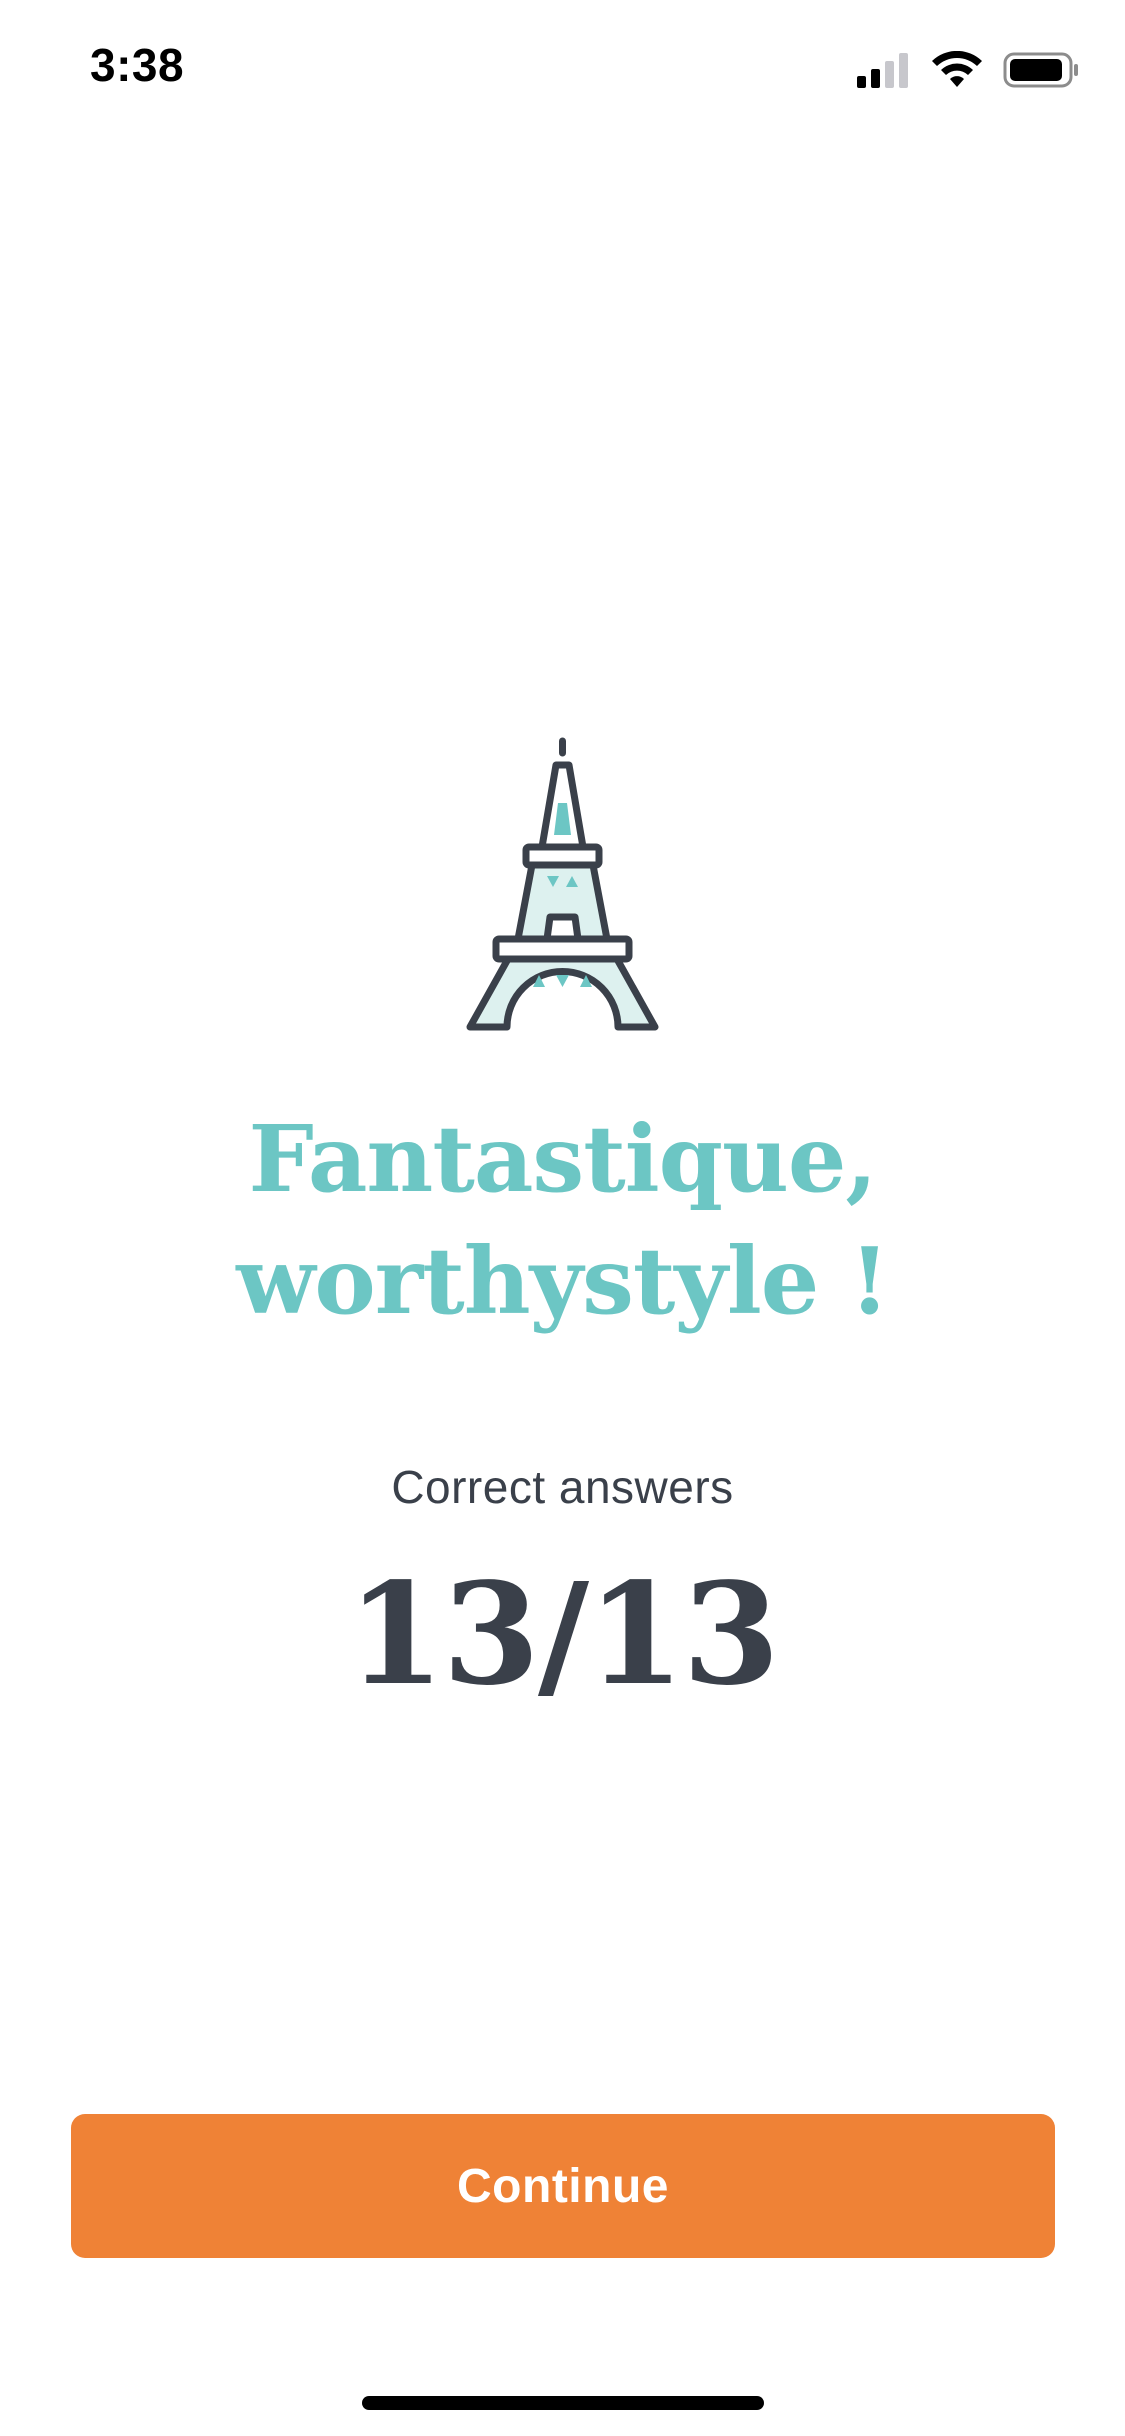  Describe the element at coordinates (1042, 70) in the screenshot. I see `battery-icon` at that location.